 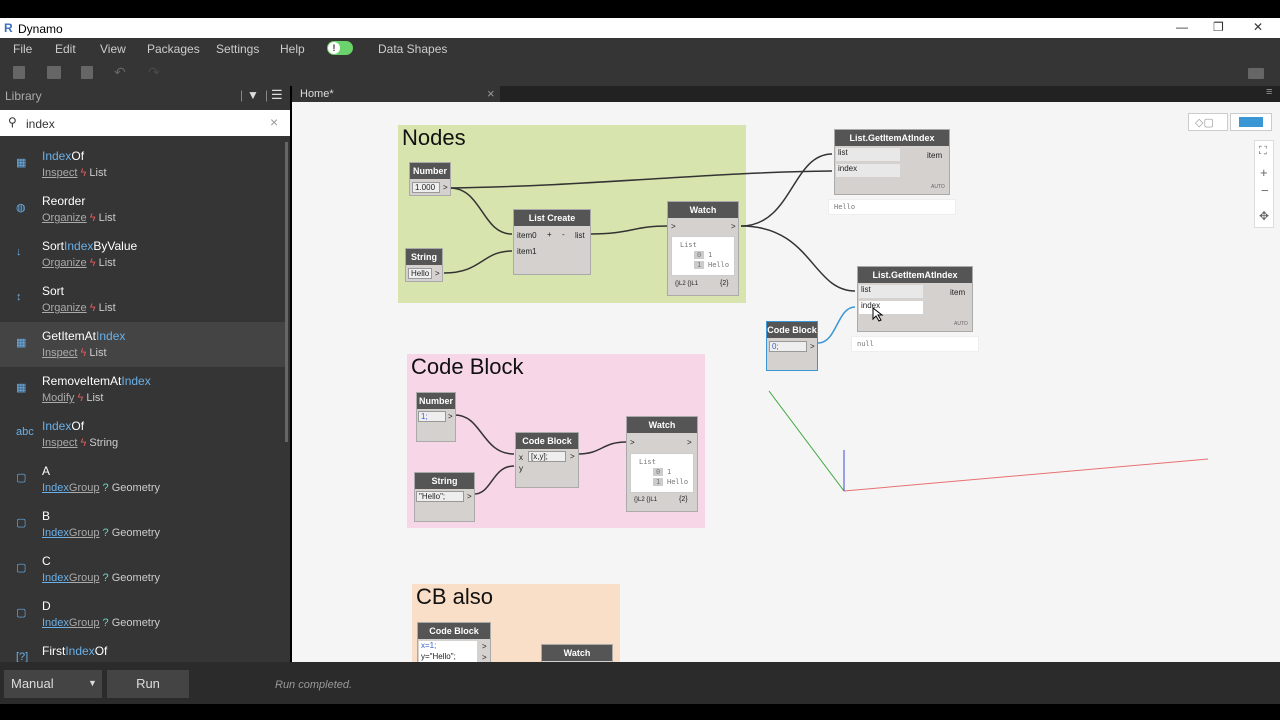 I want to click on save-icon, so click(x=87, y=72).